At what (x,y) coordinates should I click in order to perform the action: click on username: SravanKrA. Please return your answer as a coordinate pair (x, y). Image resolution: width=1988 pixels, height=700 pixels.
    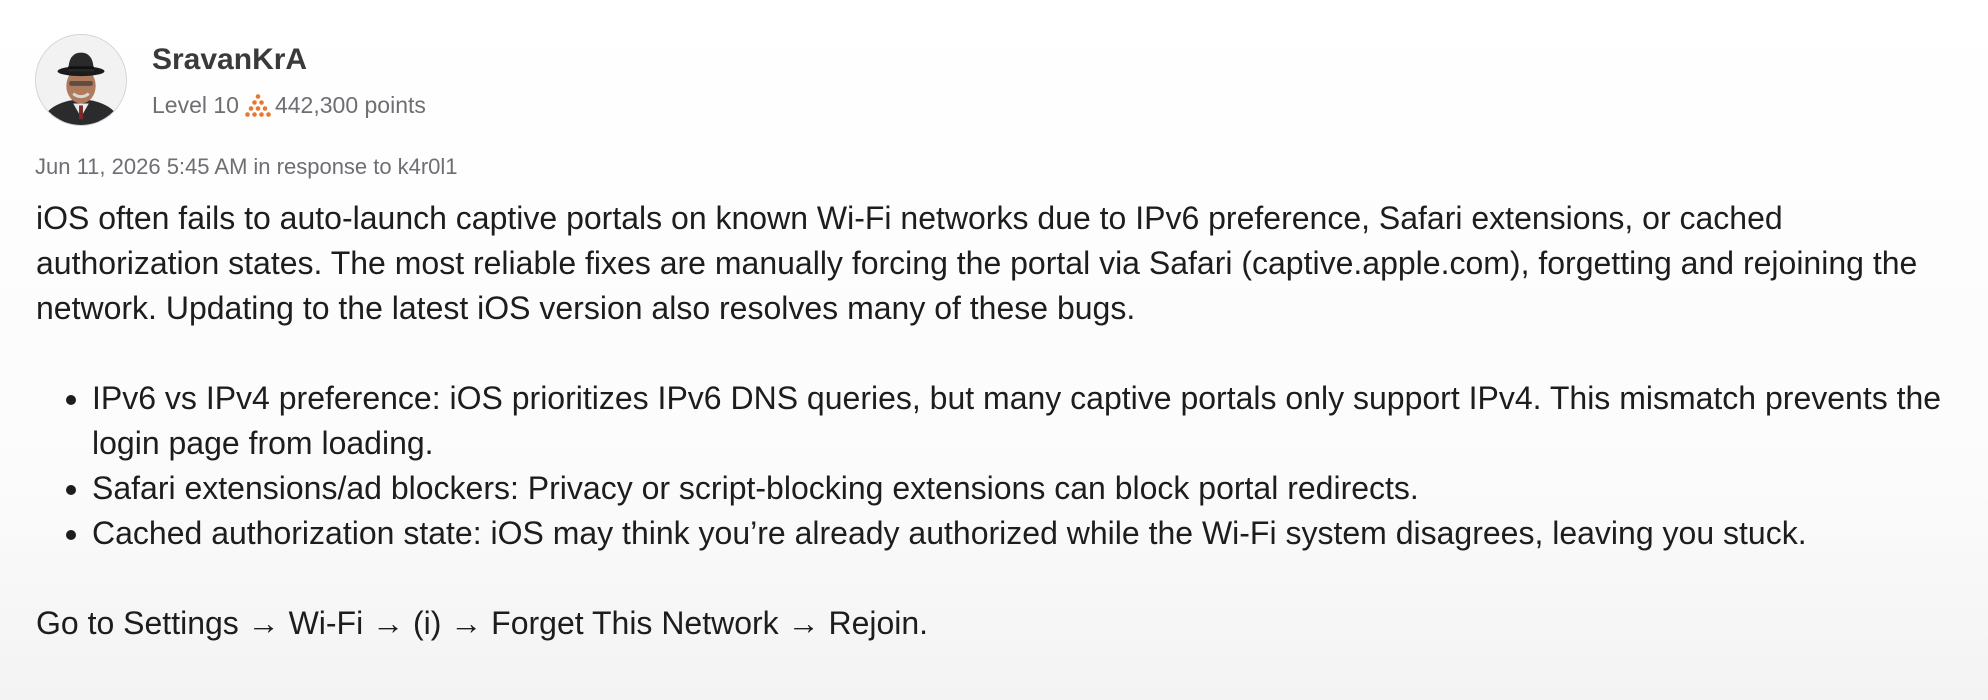
    Looking at the image, I should click on (289, 60).